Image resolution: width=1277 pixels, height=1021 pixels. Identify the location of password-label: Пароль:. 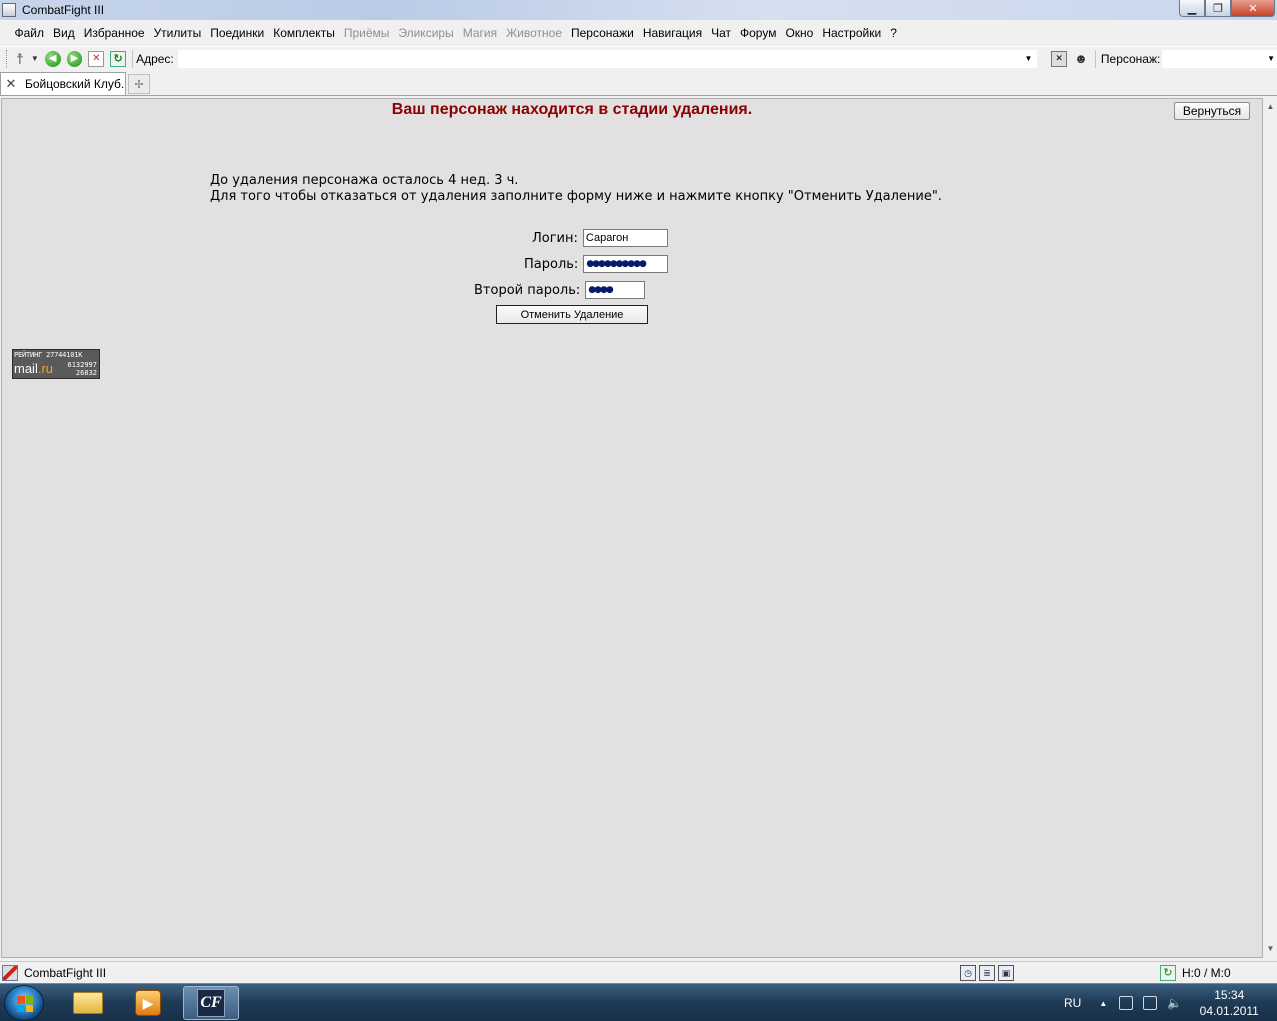
(551, 264).